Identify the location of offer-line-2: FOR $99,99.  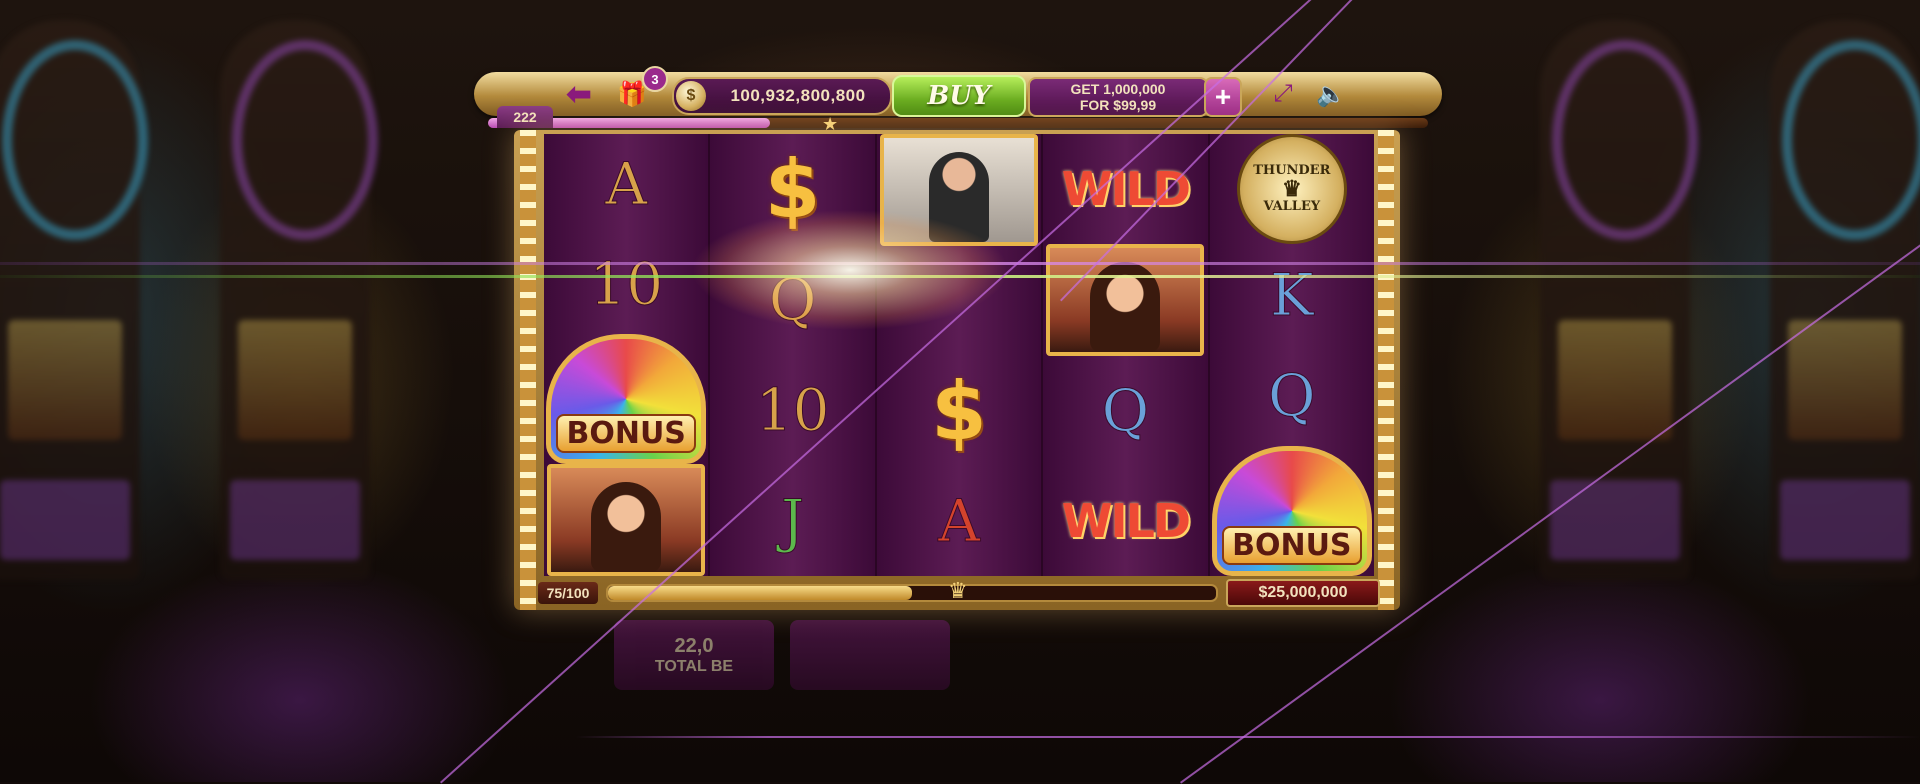
(1118, 105).